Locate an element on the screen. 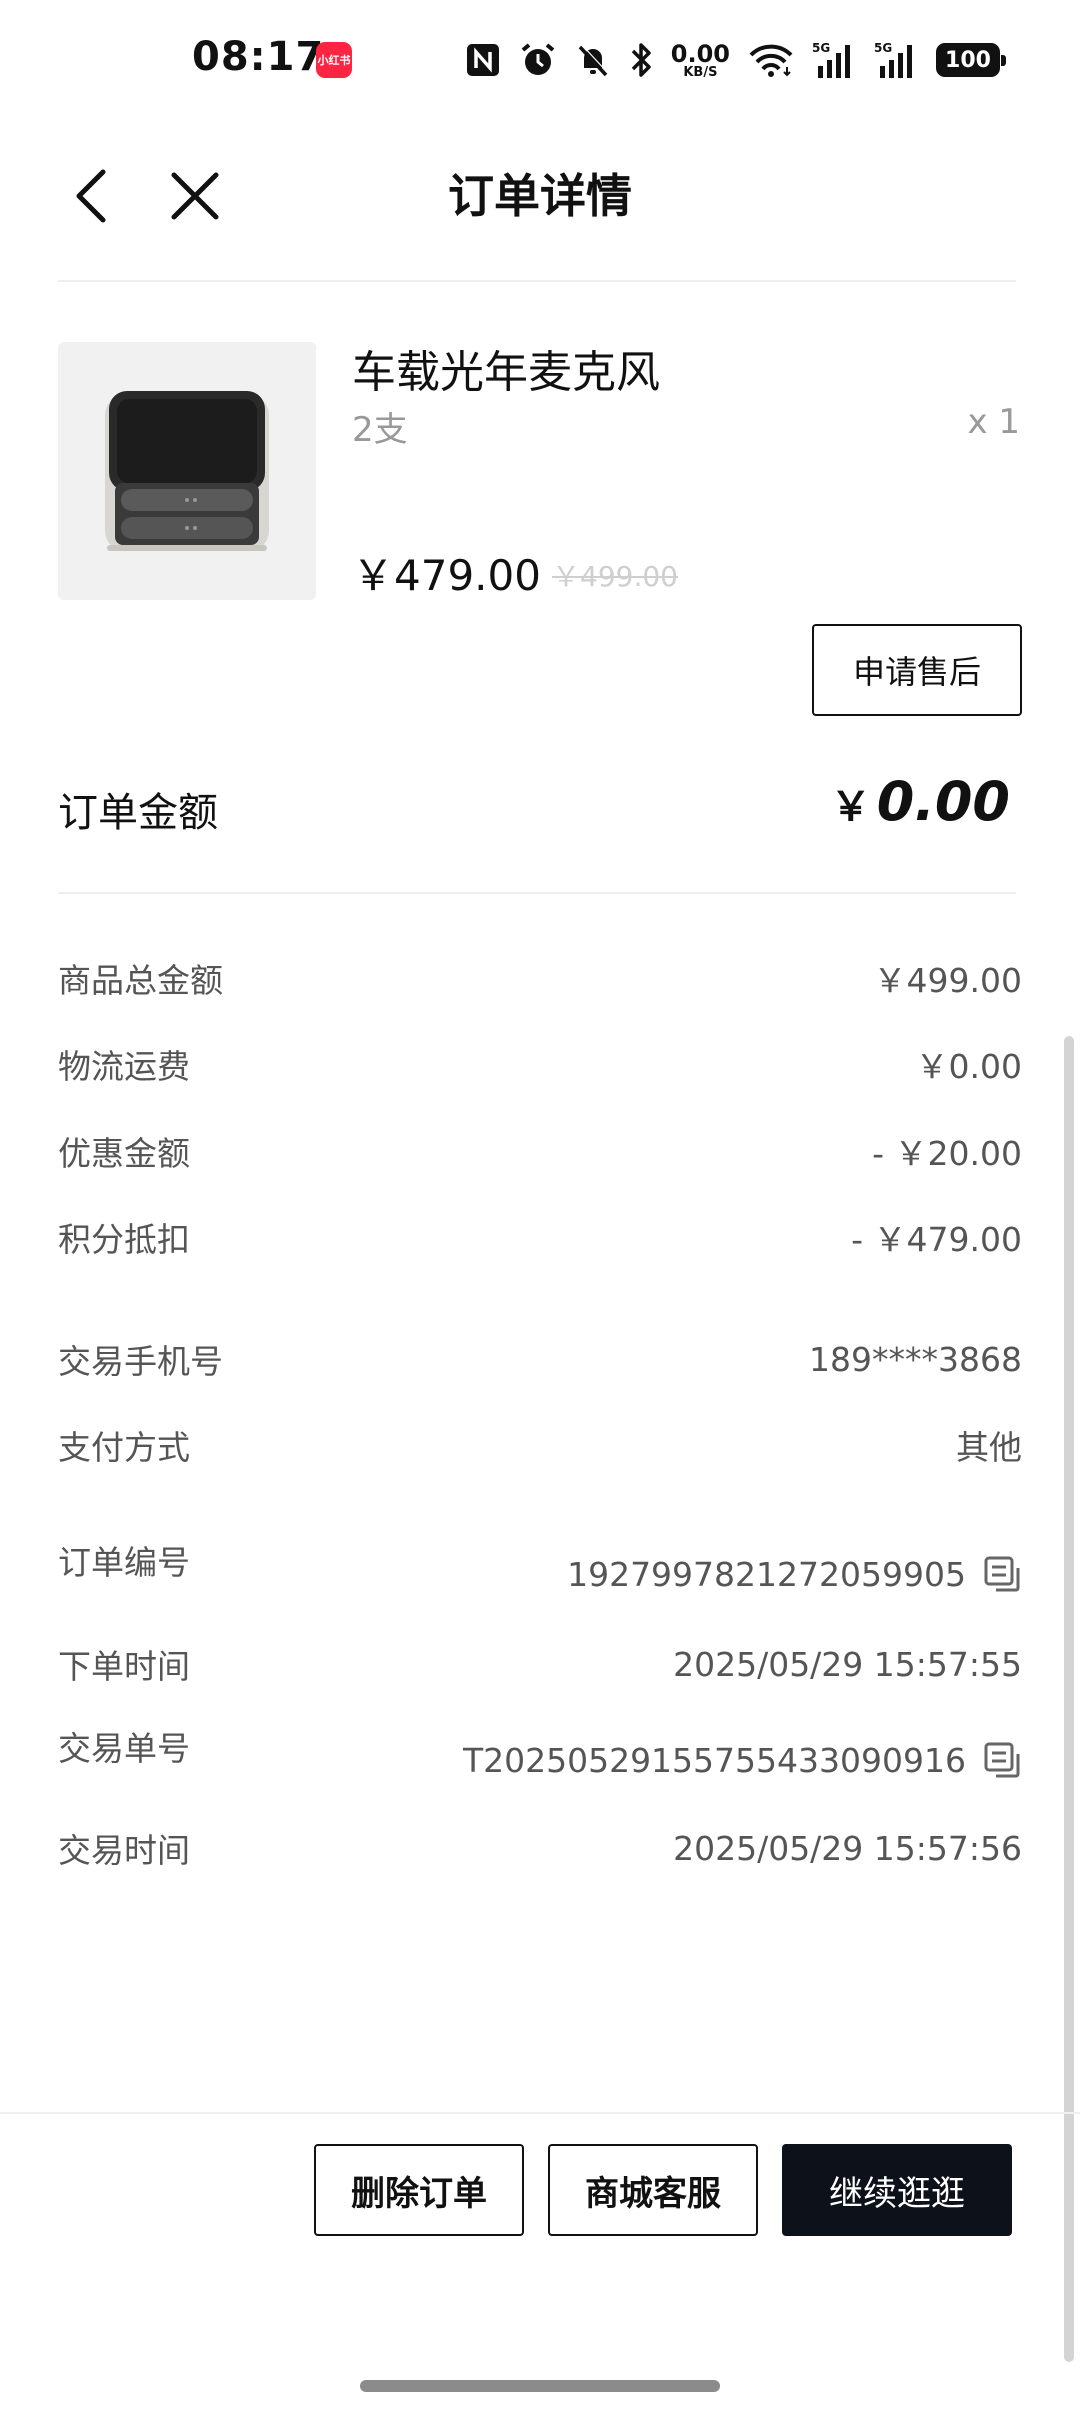 Image resolution: width=1080 pixels, height=2412 pixels. status-bar: 08:17 小红书 0.00 KB/S 5G 5G 100 is located at coordinates (540, 60).